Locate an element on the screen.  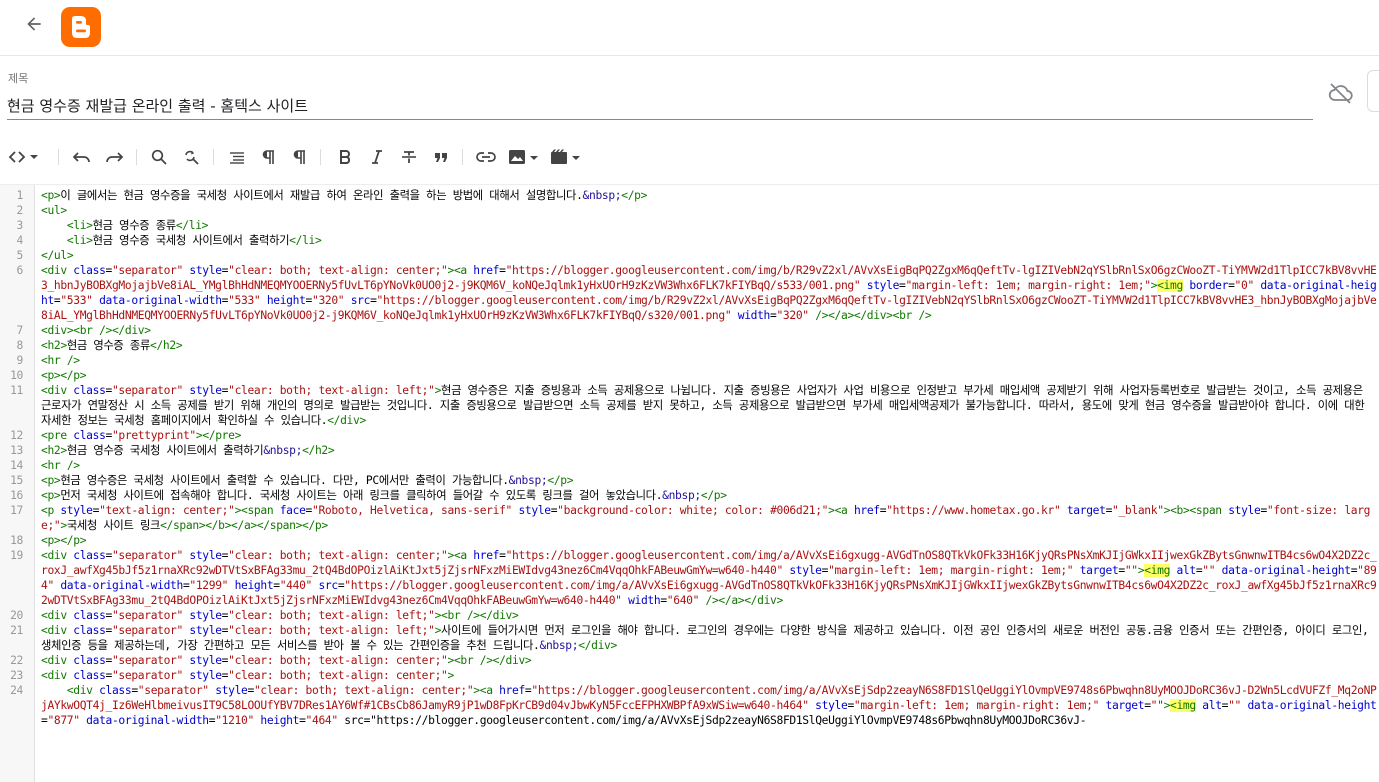
image-icon is located at coordinates (523, 157).